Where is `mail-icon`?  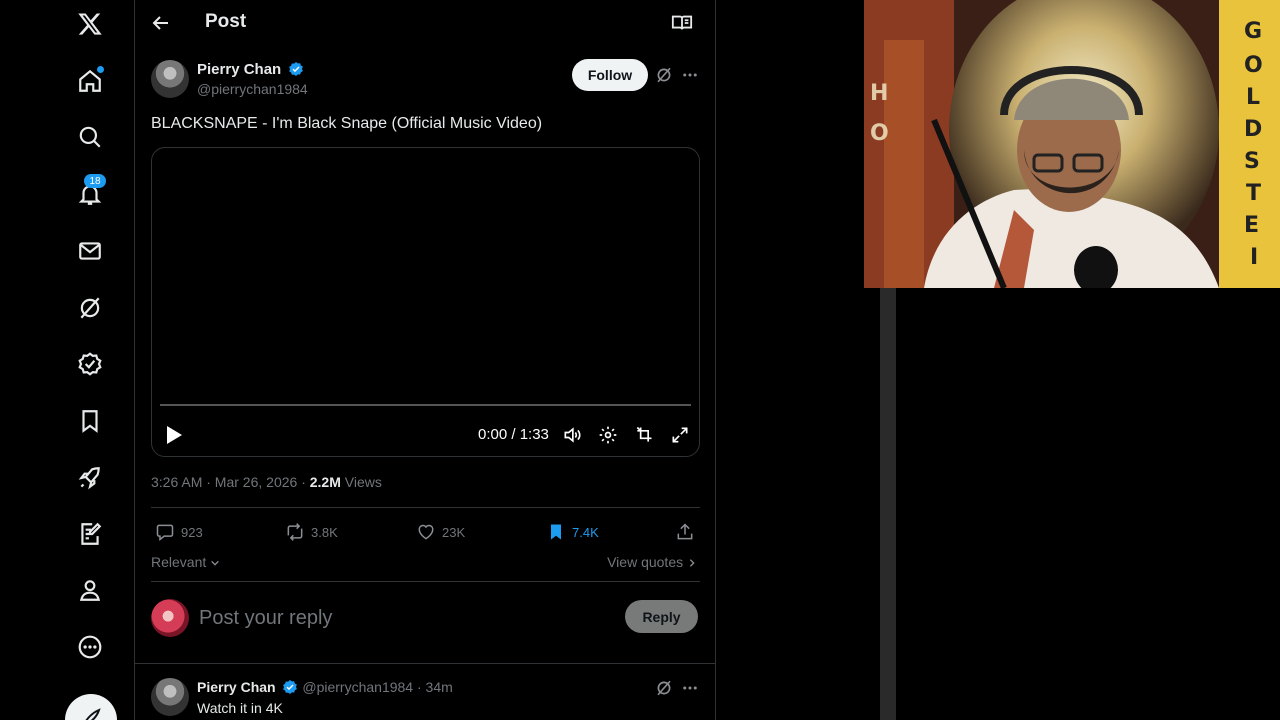
mail-icon is located at coordinates (90, 251).